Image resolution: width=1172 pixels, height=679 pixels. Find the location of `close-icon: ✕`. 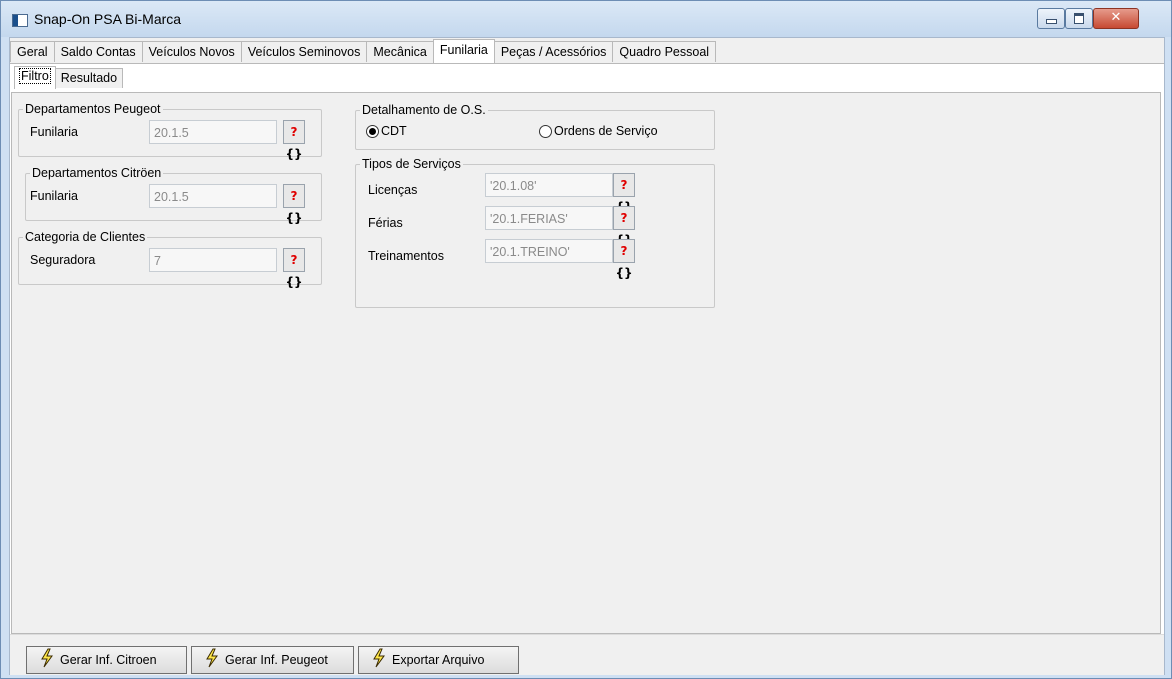

close-icon: ✕ is located at coordinates (1116, 17).